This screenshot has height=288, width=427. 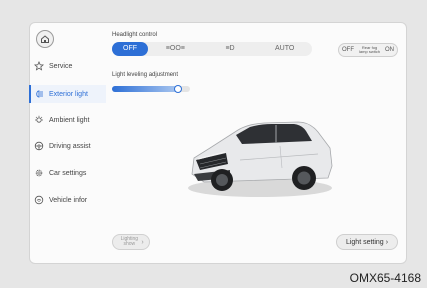 I want to click on sidebar-item-label: Exterior light, so click(x=68, y=94).